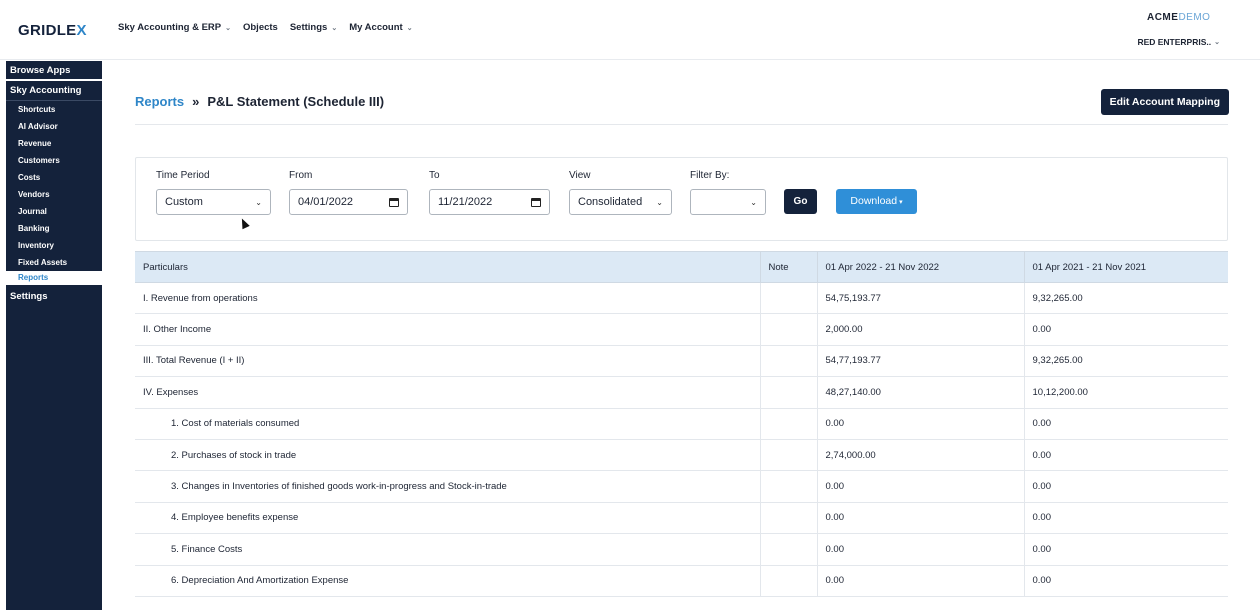 Image resolution: width=1260 pixels, height=610 pixels. I want to click on filter-by-label: Filter By:, so click(710, 175).